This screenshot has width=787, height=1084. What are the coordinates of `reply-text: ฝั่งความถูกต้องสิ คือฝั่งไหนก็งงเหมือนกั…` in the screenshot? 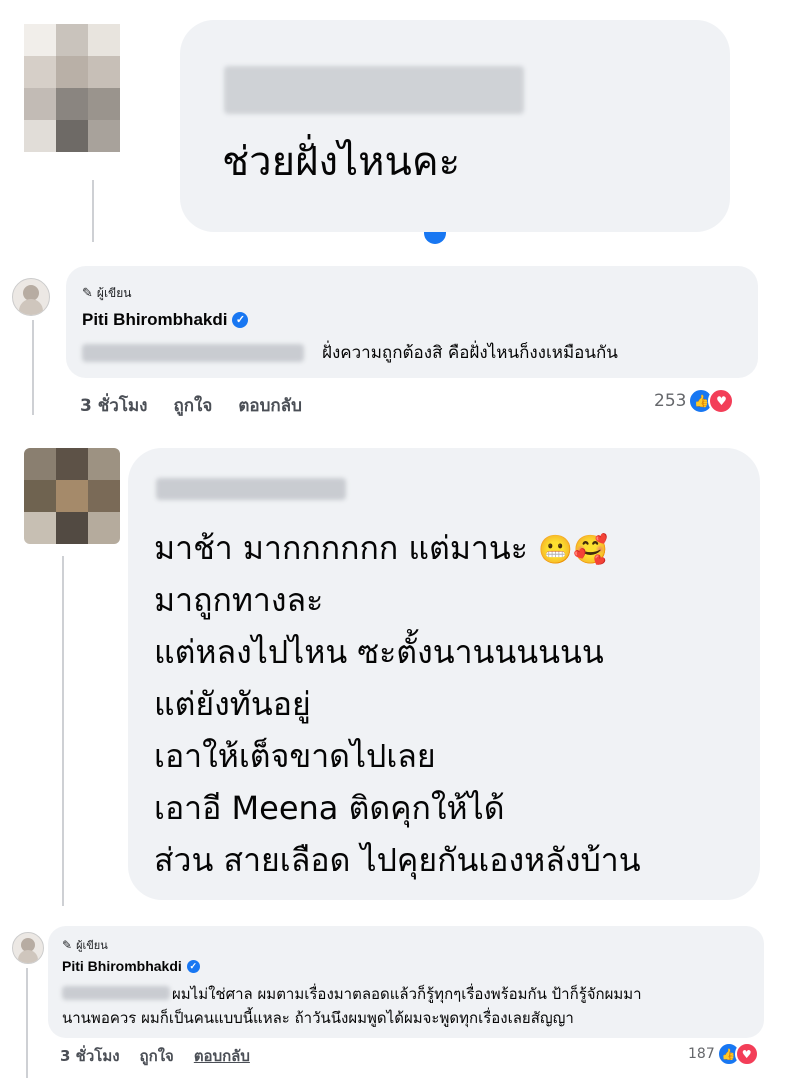 It's located at (470, 353).